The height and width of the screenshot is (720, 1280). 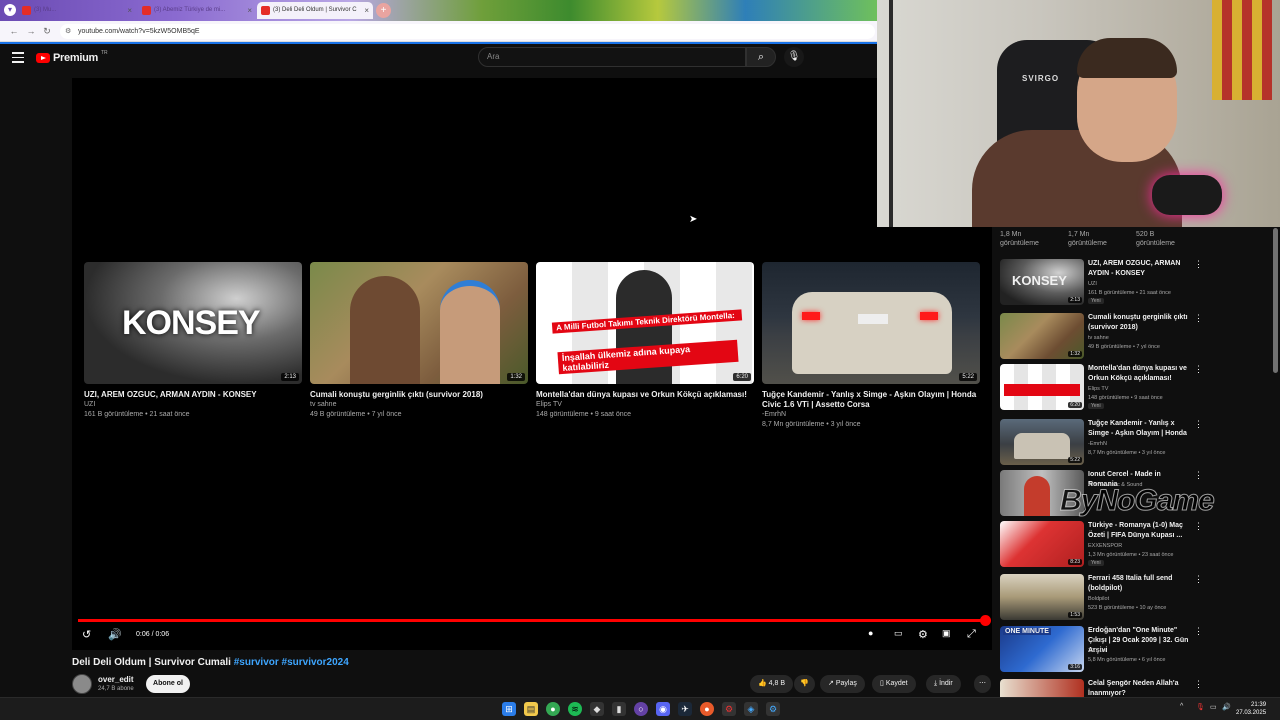 I want to click on thumbnail: 6:20, so click(x=1042, y=387).